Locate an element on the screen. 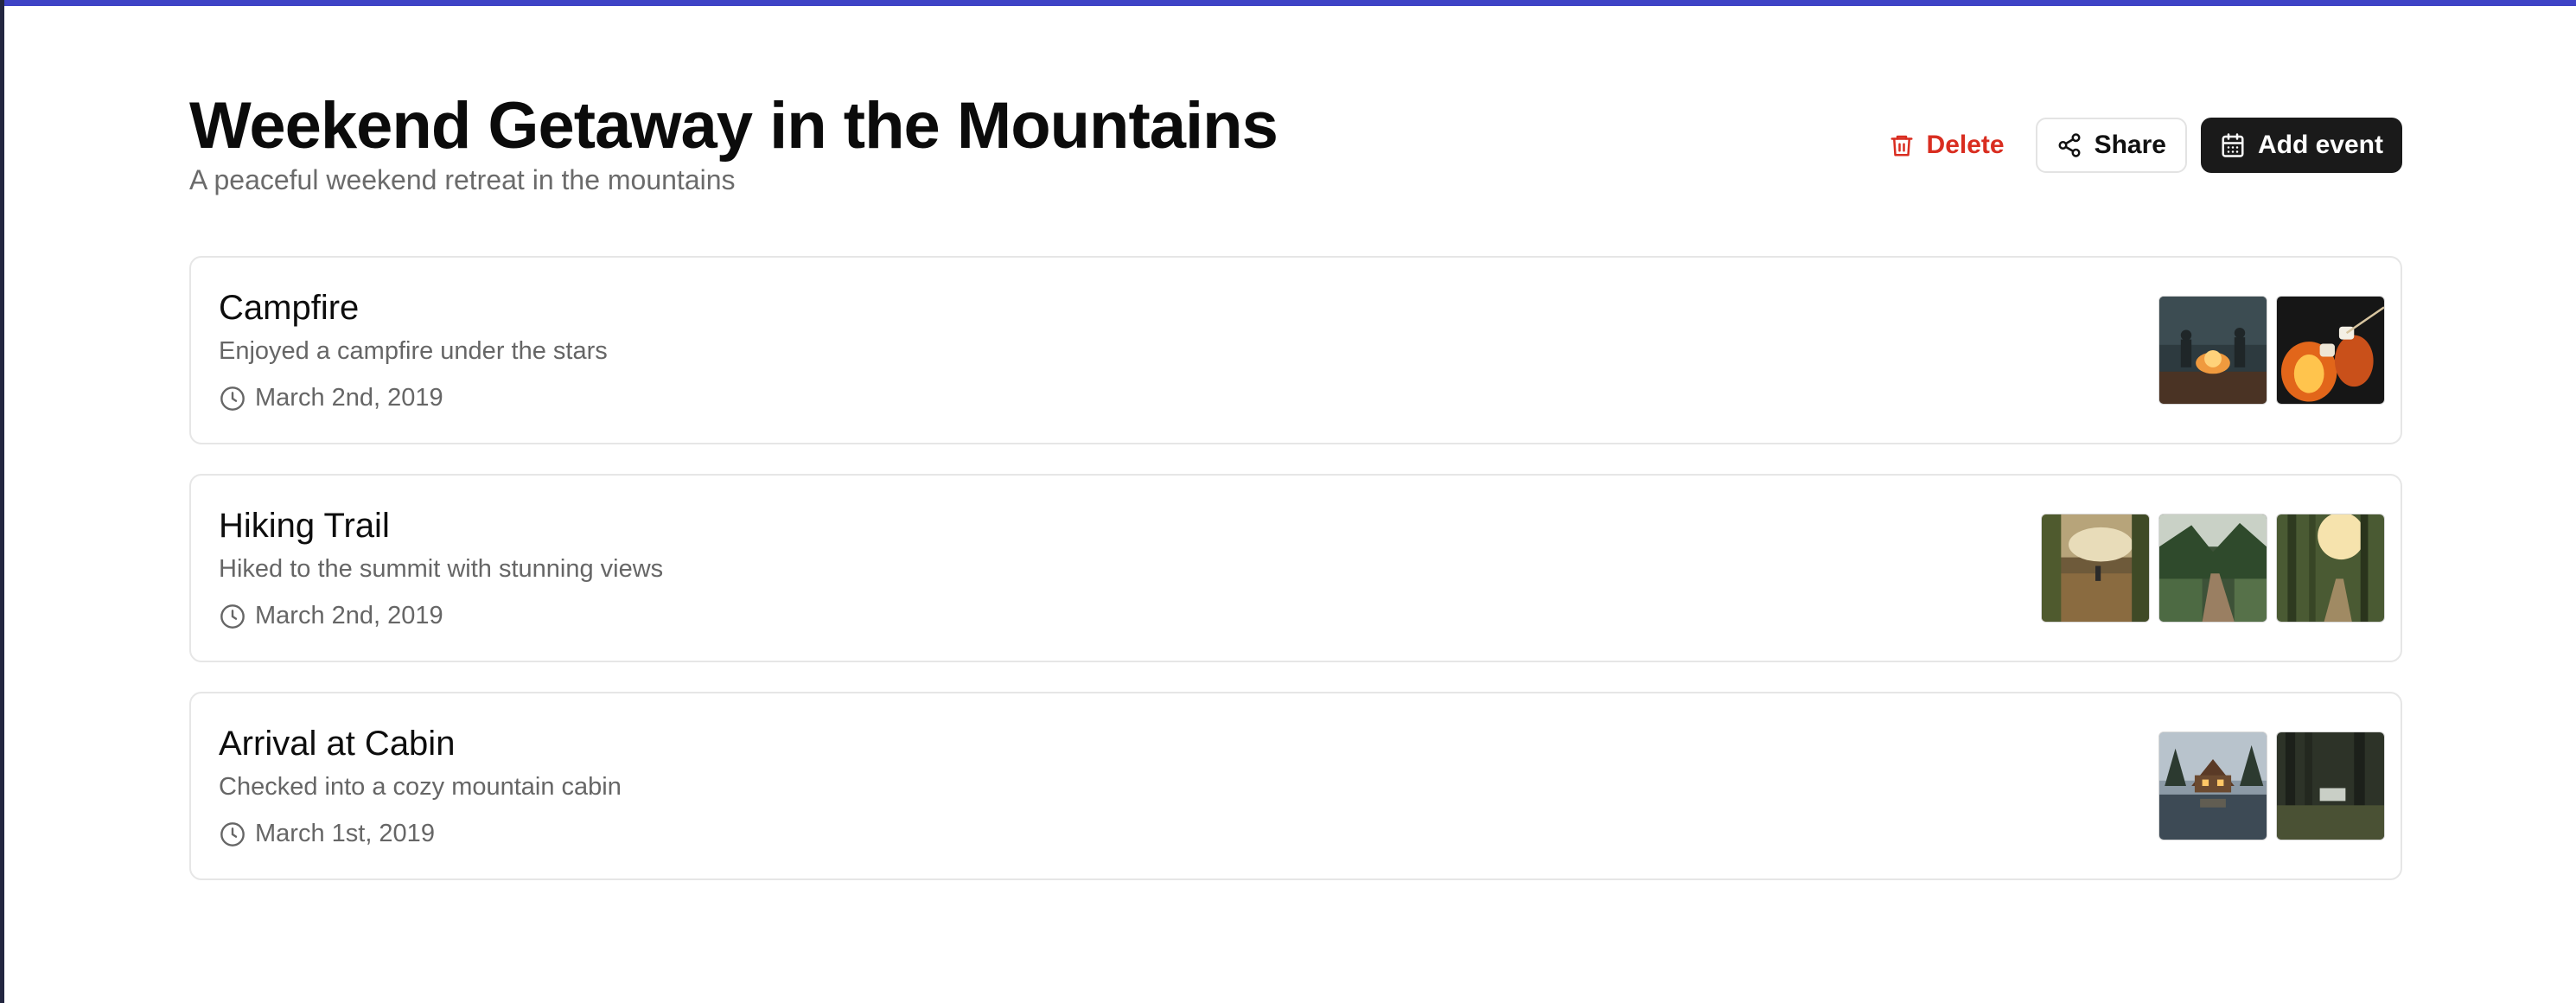  share-icon is located at coordinates (2069, 145).